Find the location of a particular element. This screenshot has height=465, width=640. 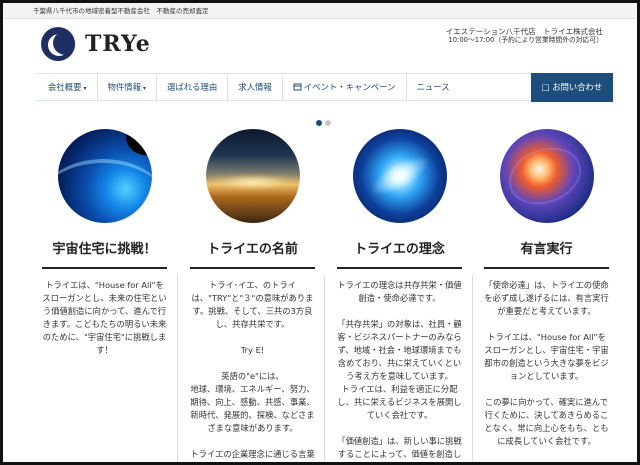

nav-reasons: 選ばれる理由 is located at coordinates (193, 87).